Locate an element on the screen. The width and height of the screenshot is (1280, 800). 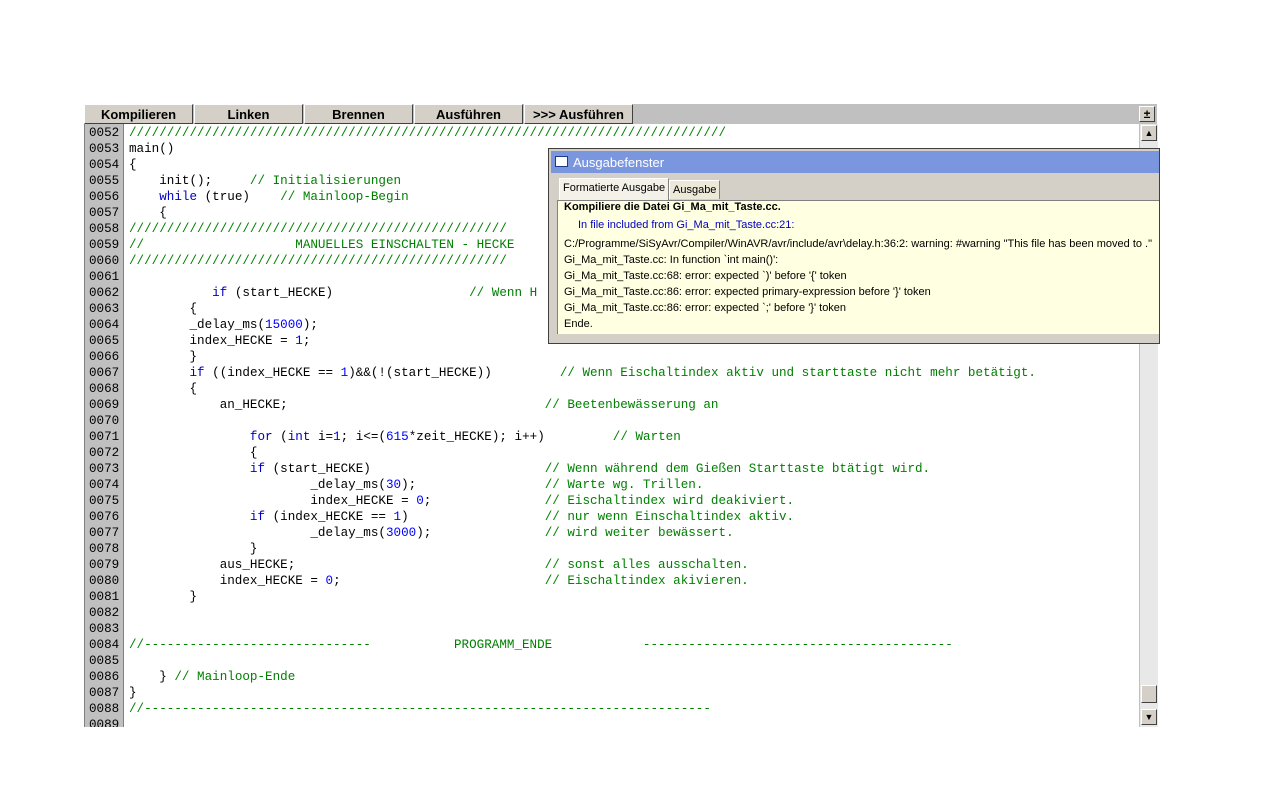
line-number: 0062 is located at coordinates (104, 293).